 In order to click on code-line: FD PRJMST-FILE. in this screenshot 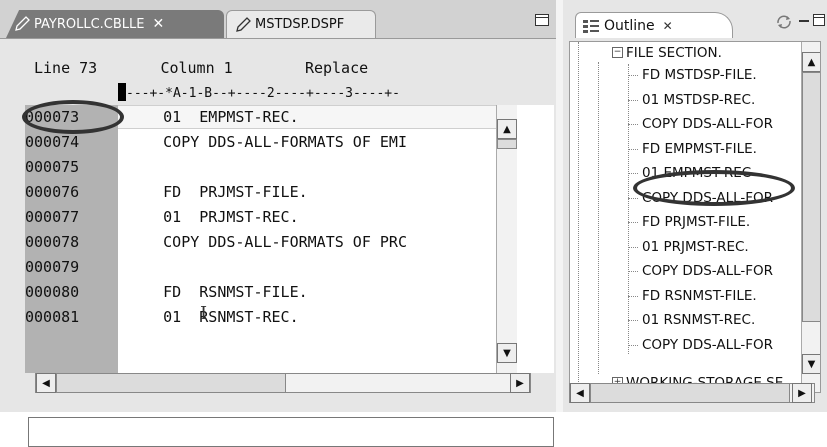, I will do `click(213, 192)`.